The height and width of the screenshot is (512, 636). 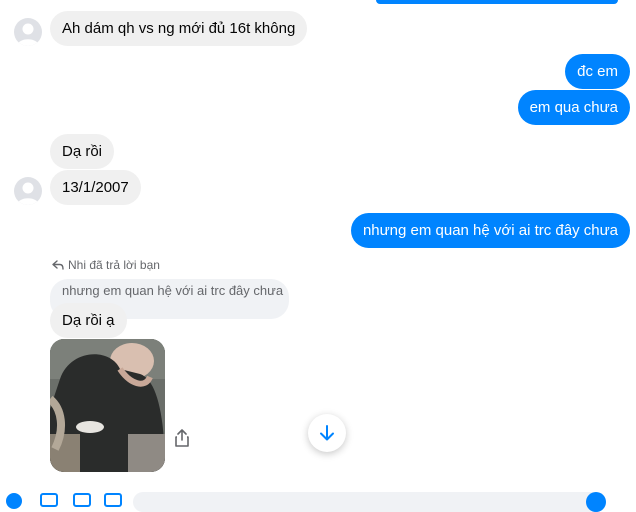 I want to click on gif-icon, so click(x=113, y=500).